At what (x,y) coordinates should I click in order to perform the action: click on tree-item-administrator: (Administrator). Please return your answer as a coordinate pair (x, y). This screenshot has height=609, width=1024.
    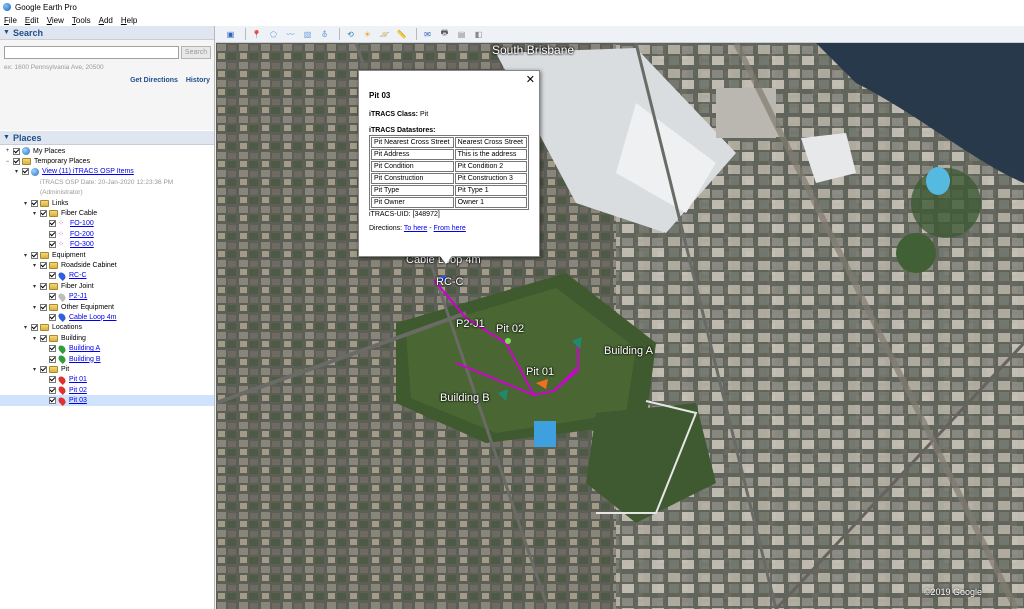
    Looking at the image, I should click on (107, 193).